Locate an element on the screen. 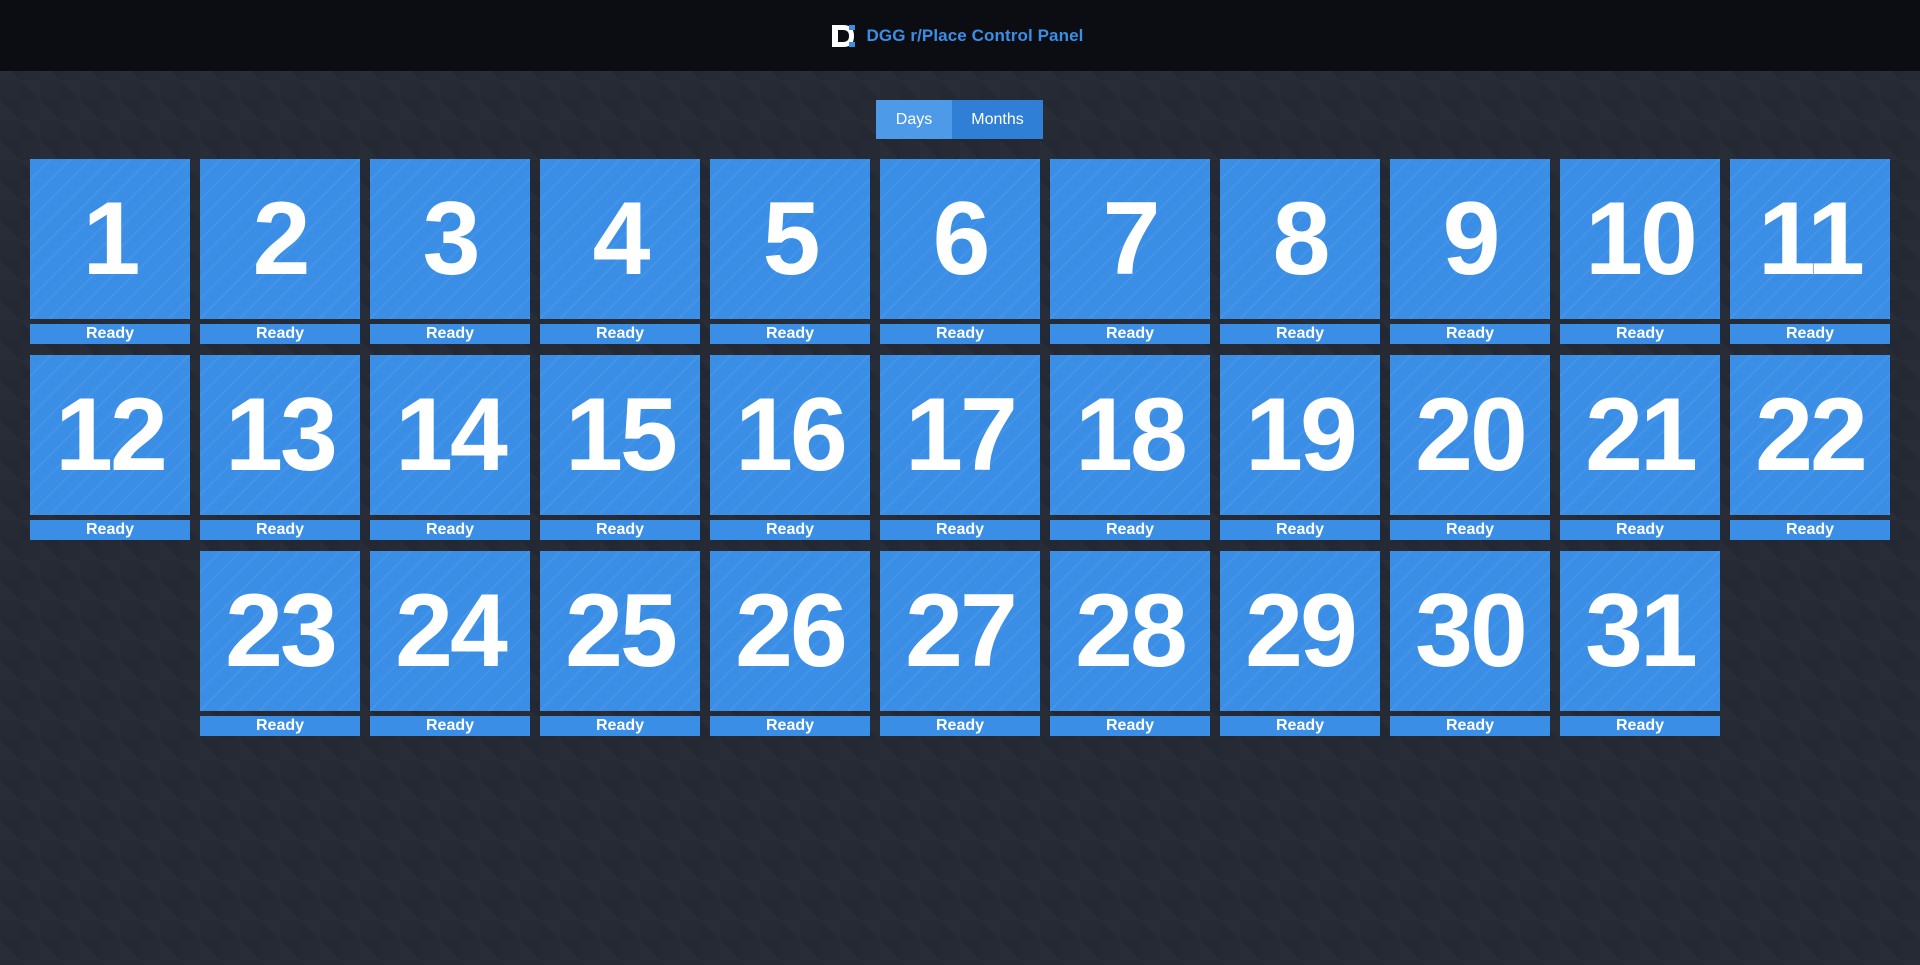 The height and width of the screenshot is (965, 1920). day-card: 2 Ready is located at coordinates (280, 251).